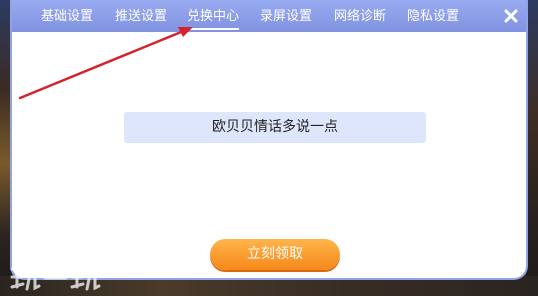 The height and width of the screenshot is (296, 538). What do you see at coordinates (360, 17) in the screenshot?
I see `tab-network-diagnosis: 网络诊断` at bounding box center [360, 17].